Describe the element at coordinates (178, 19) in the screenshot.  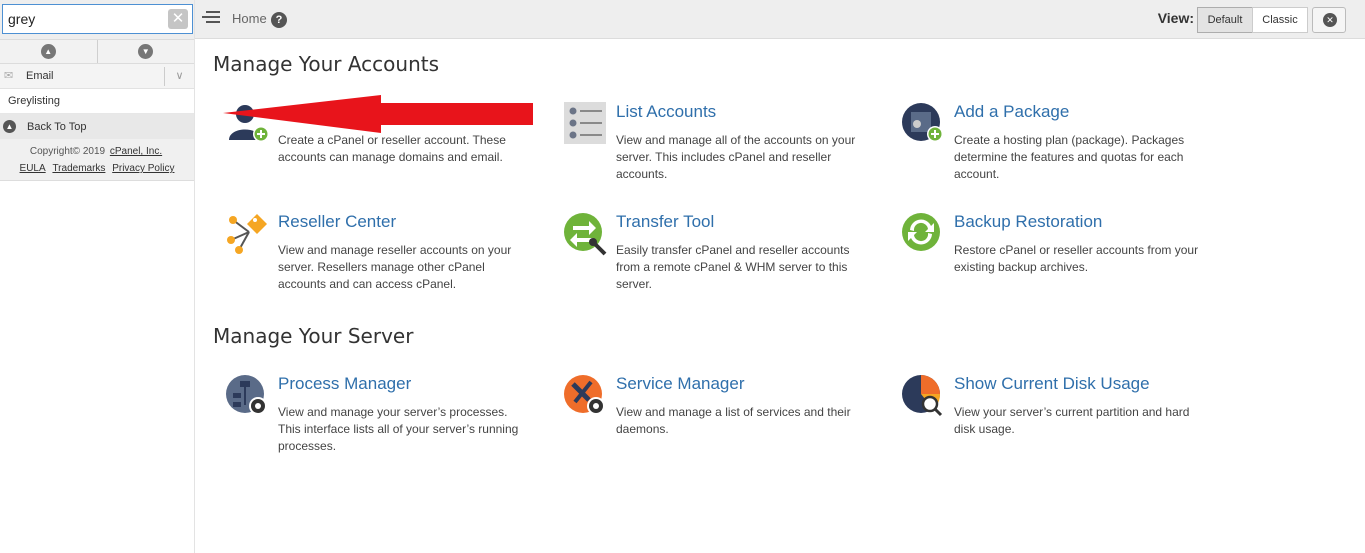
I see `clear-search-icon: ✕` at that location.